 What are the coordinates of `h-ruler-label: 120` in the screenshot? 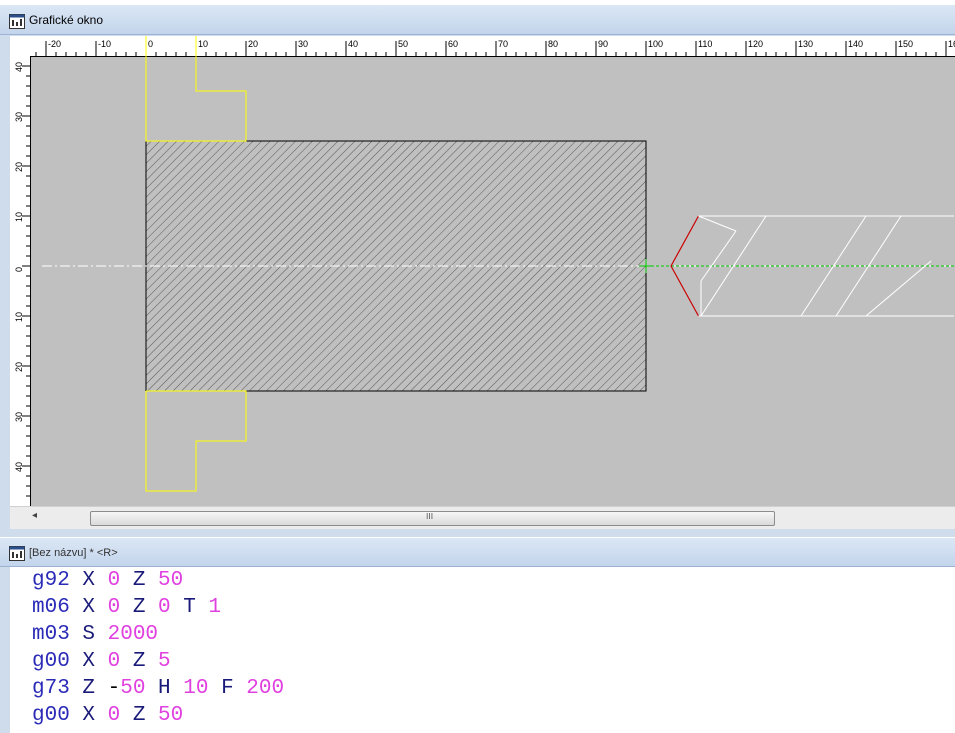 It's located at (755, 44).